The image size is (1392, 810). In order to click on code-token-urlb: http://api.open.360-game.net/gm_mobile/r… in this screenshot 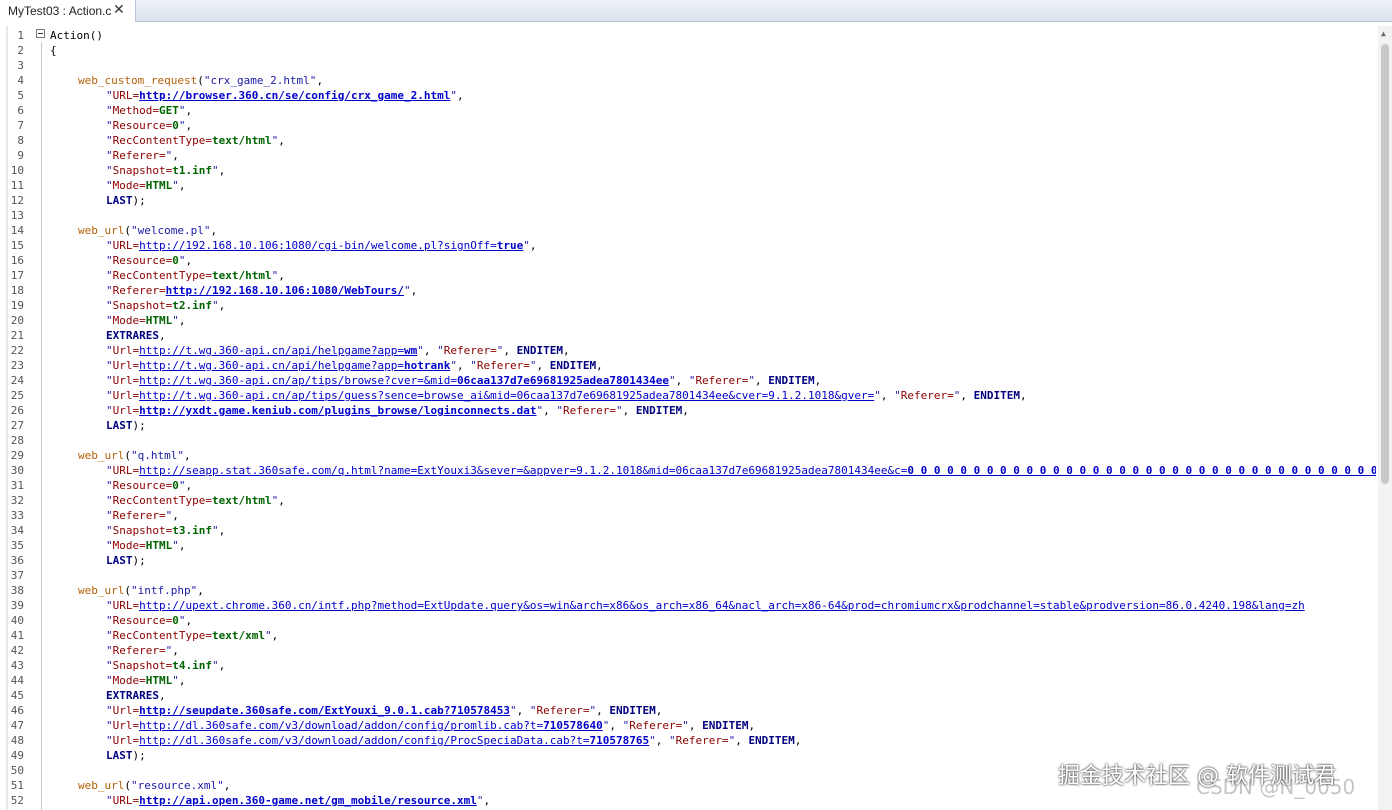, I will do `click(308, 800)`.